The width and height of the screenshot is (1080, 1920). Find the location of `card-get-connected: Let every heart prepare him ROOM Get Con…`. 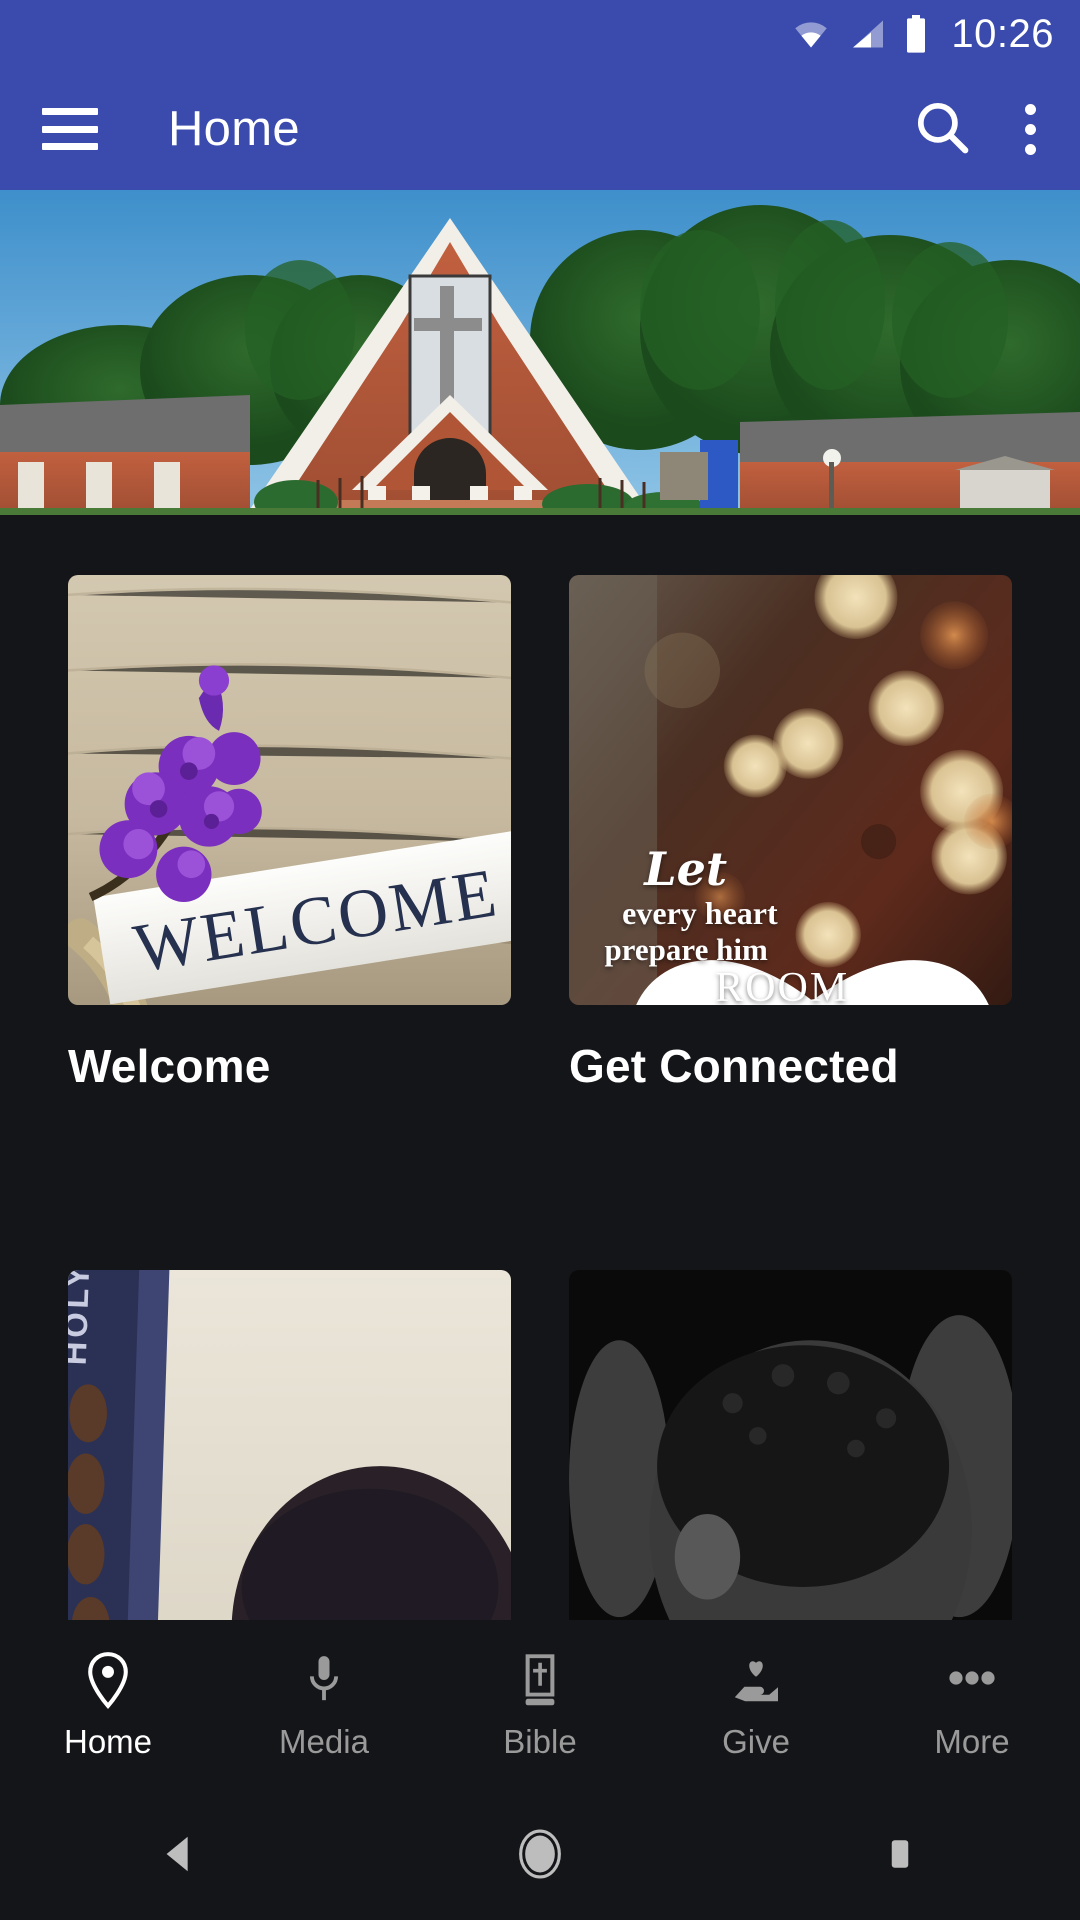

card-get-connected: Let every heart prepare him ROOM Get Con… is located at coordinates (790, 833).